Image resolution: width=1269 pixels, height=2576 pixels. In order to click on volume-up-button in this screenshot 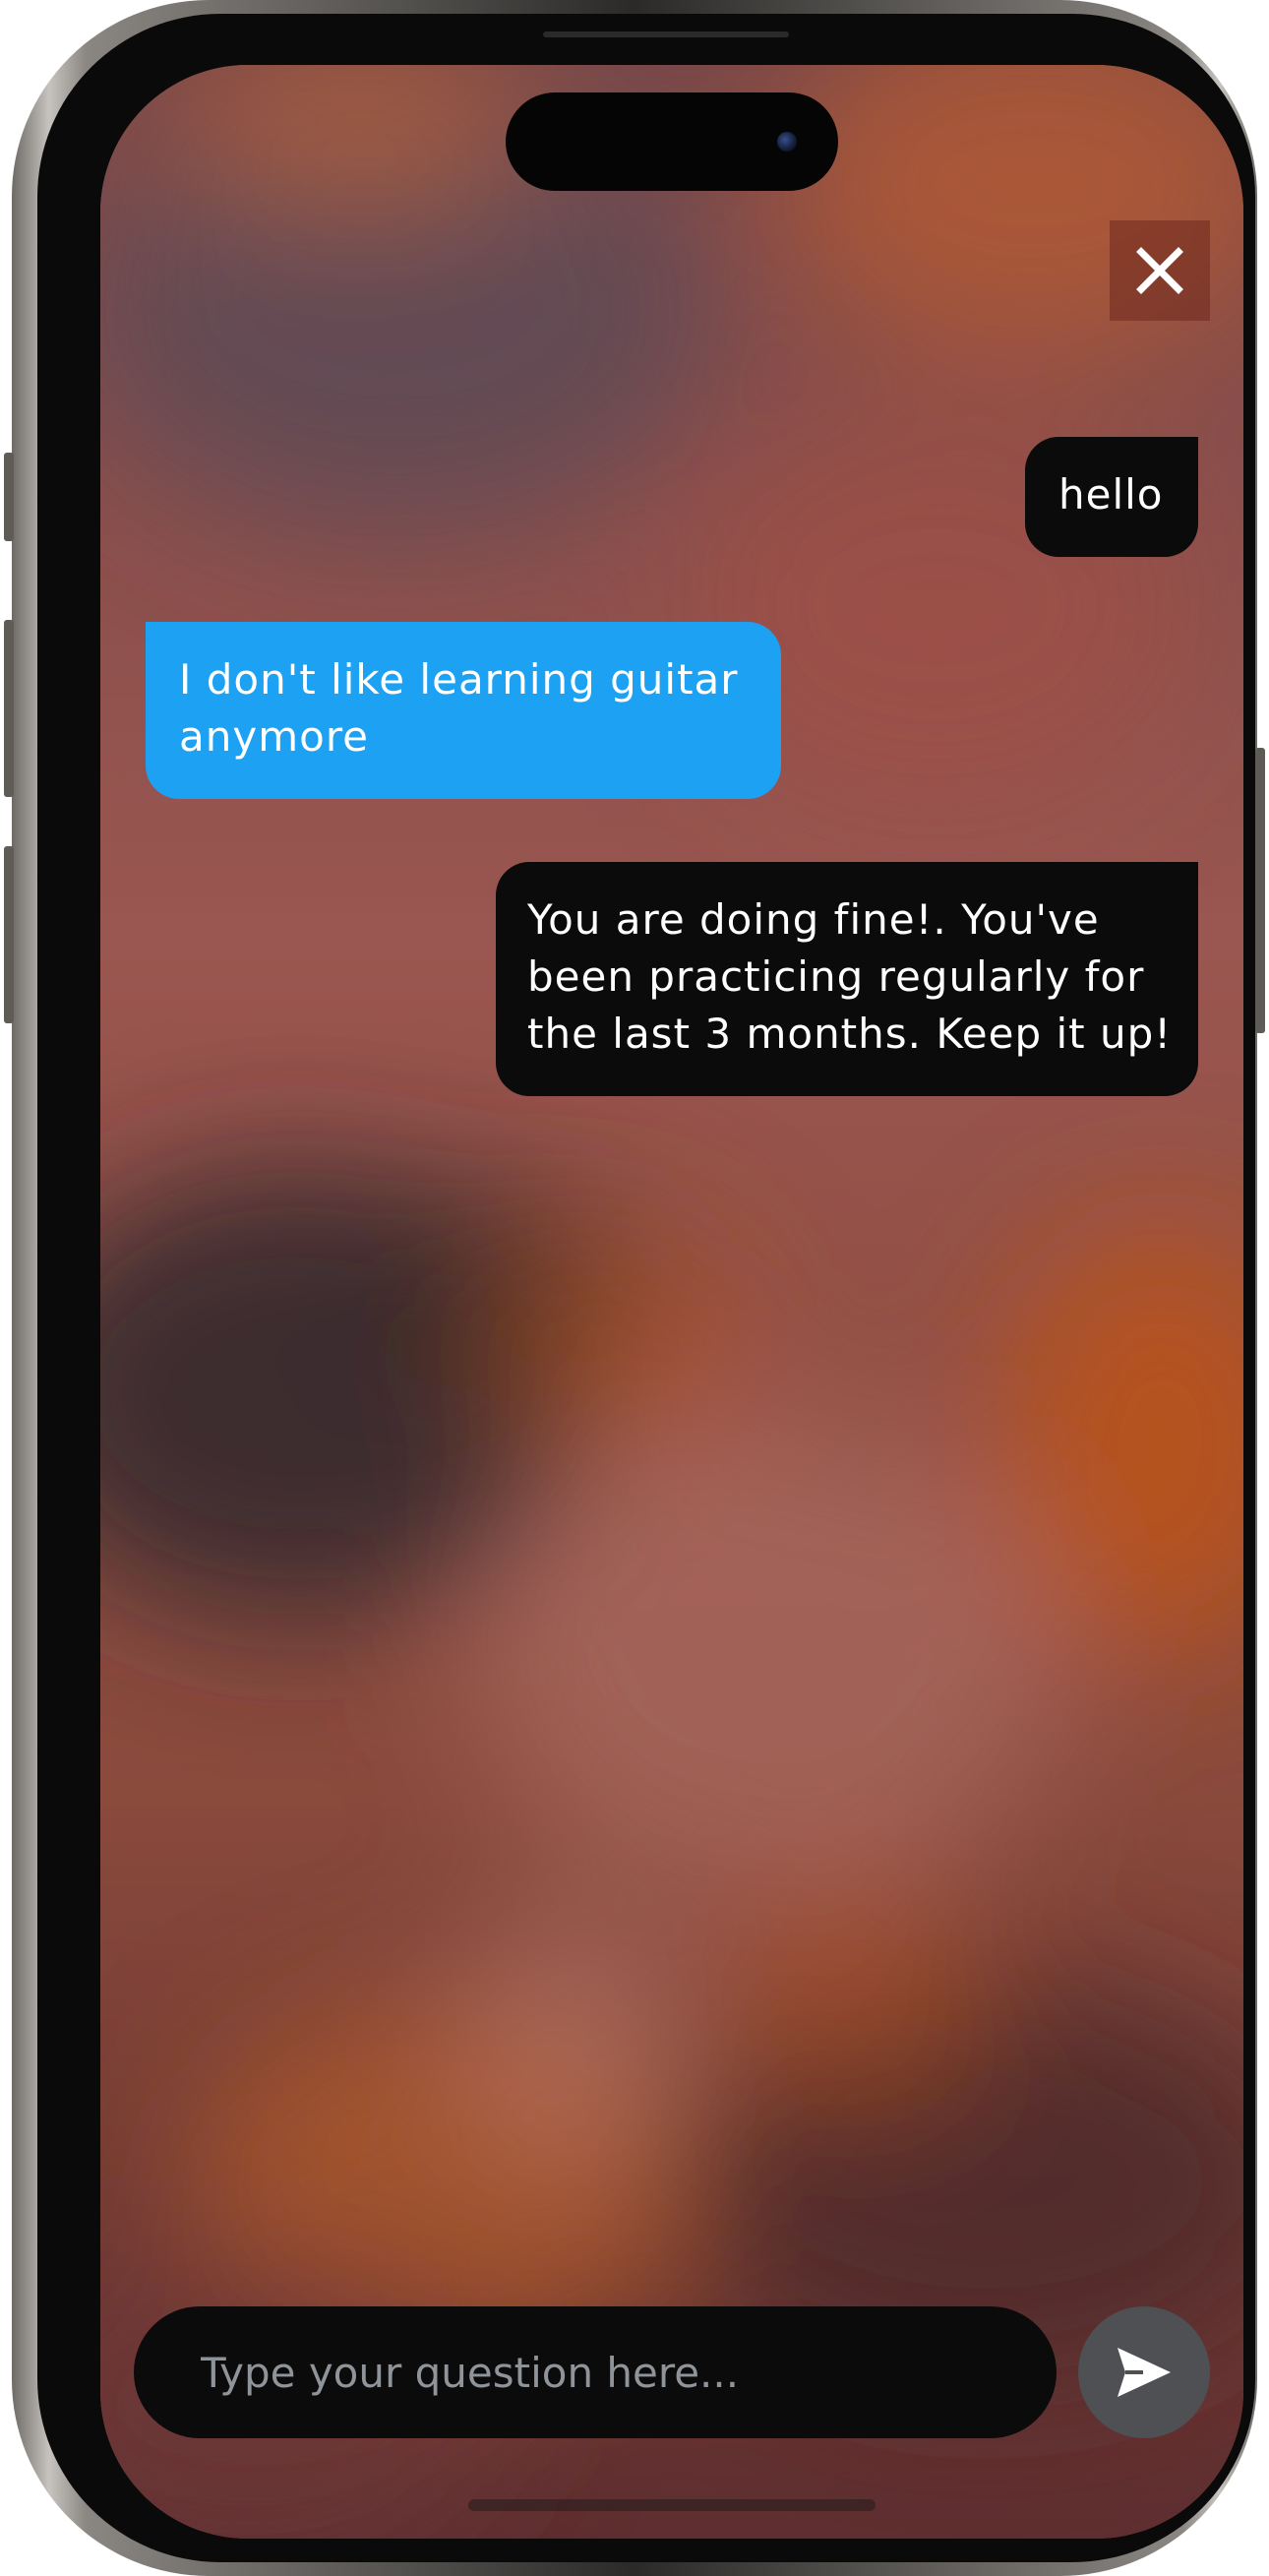, I will do `click(9, 708)`.